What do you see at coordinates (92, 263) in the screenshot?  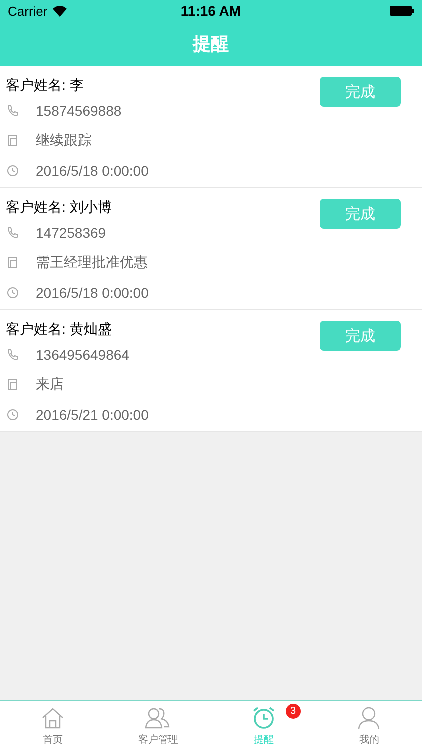 I see `reminder-note: 需王经理批准优惠` at bounding box center [92, 263].